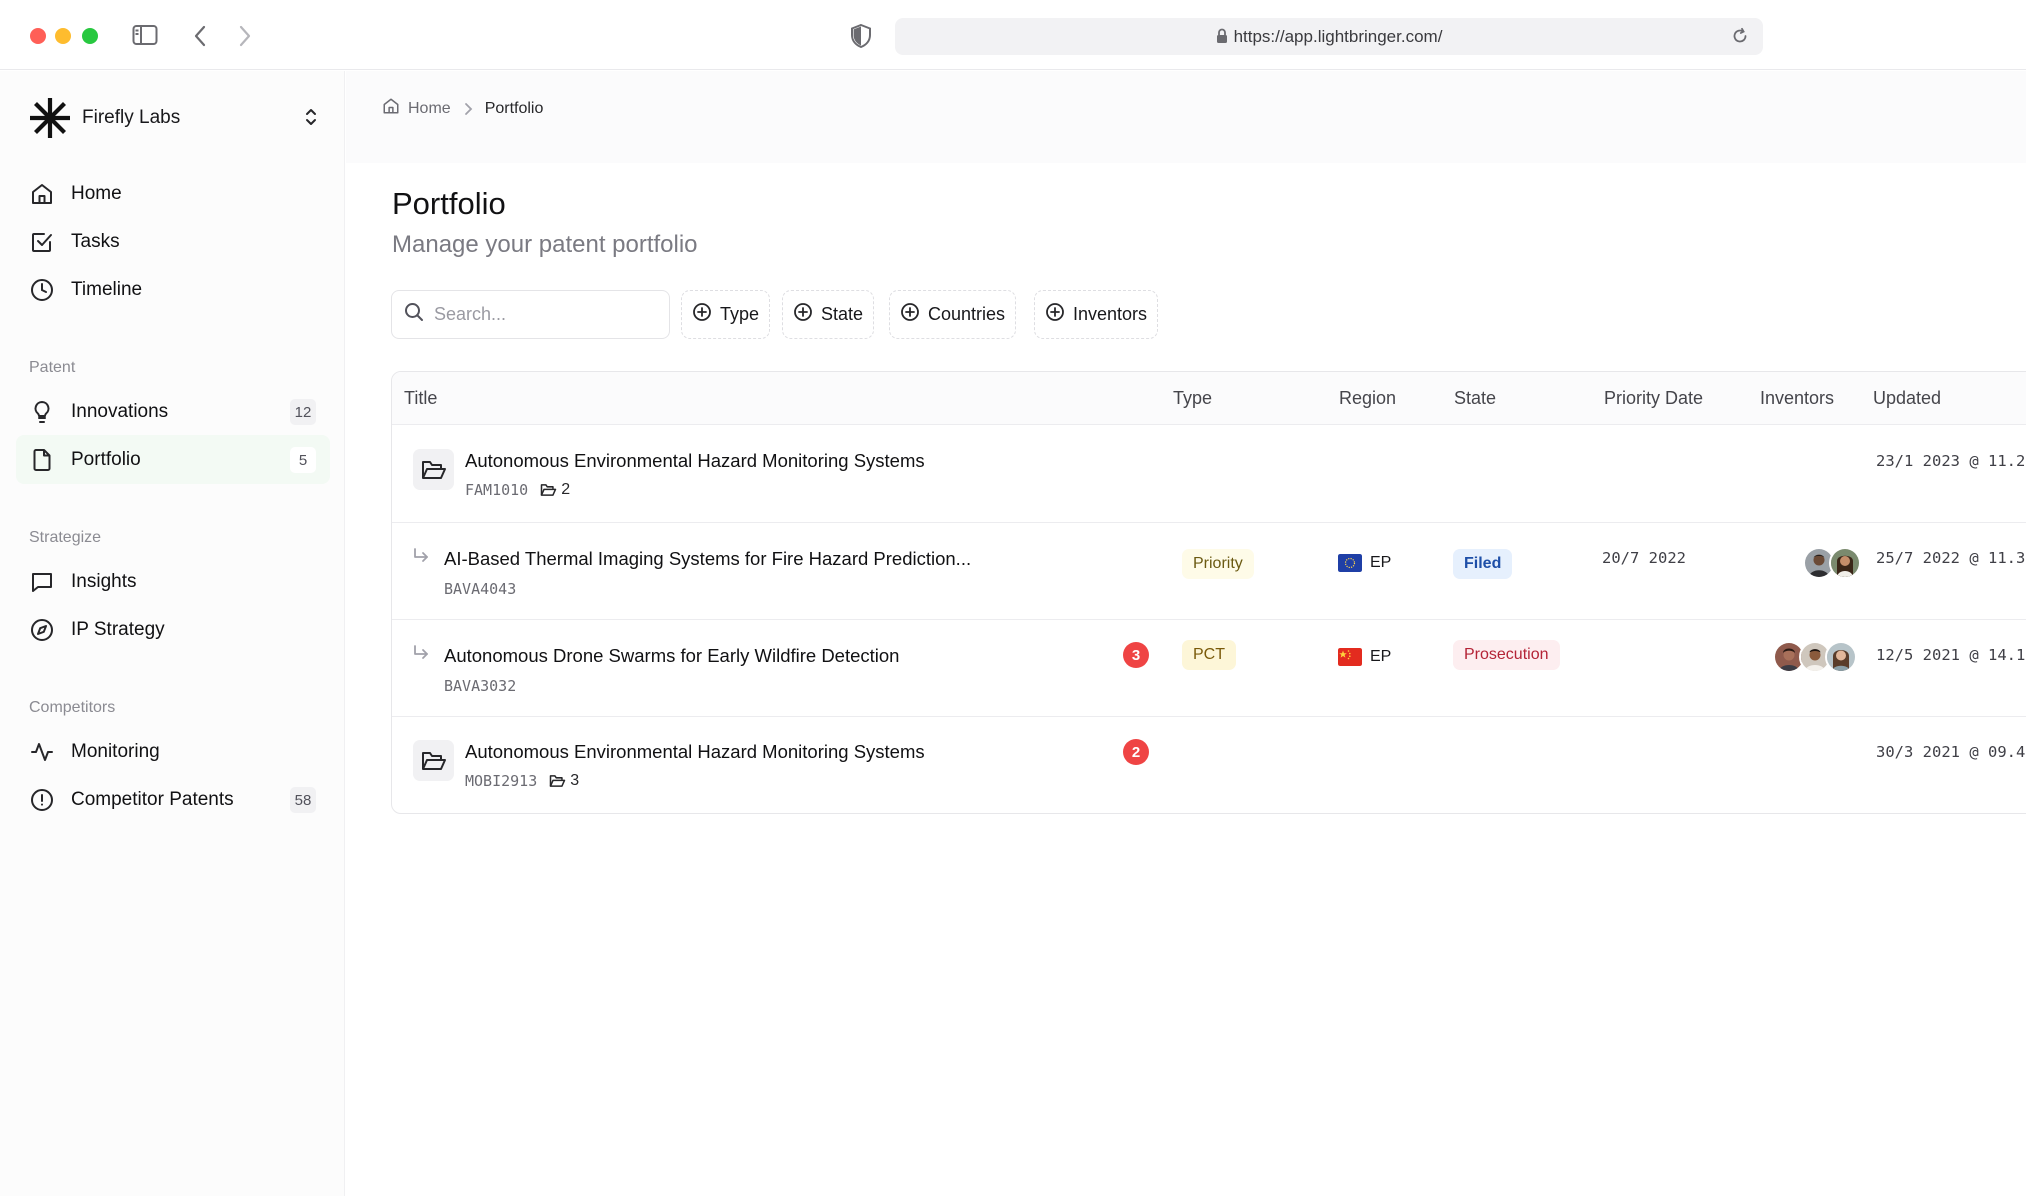 The height and width of the screenshot is (1196, 2026). What do you see at coordinates (414, 314) in the screenshot?
I see `search-icon` at bounding box center [414, 314].